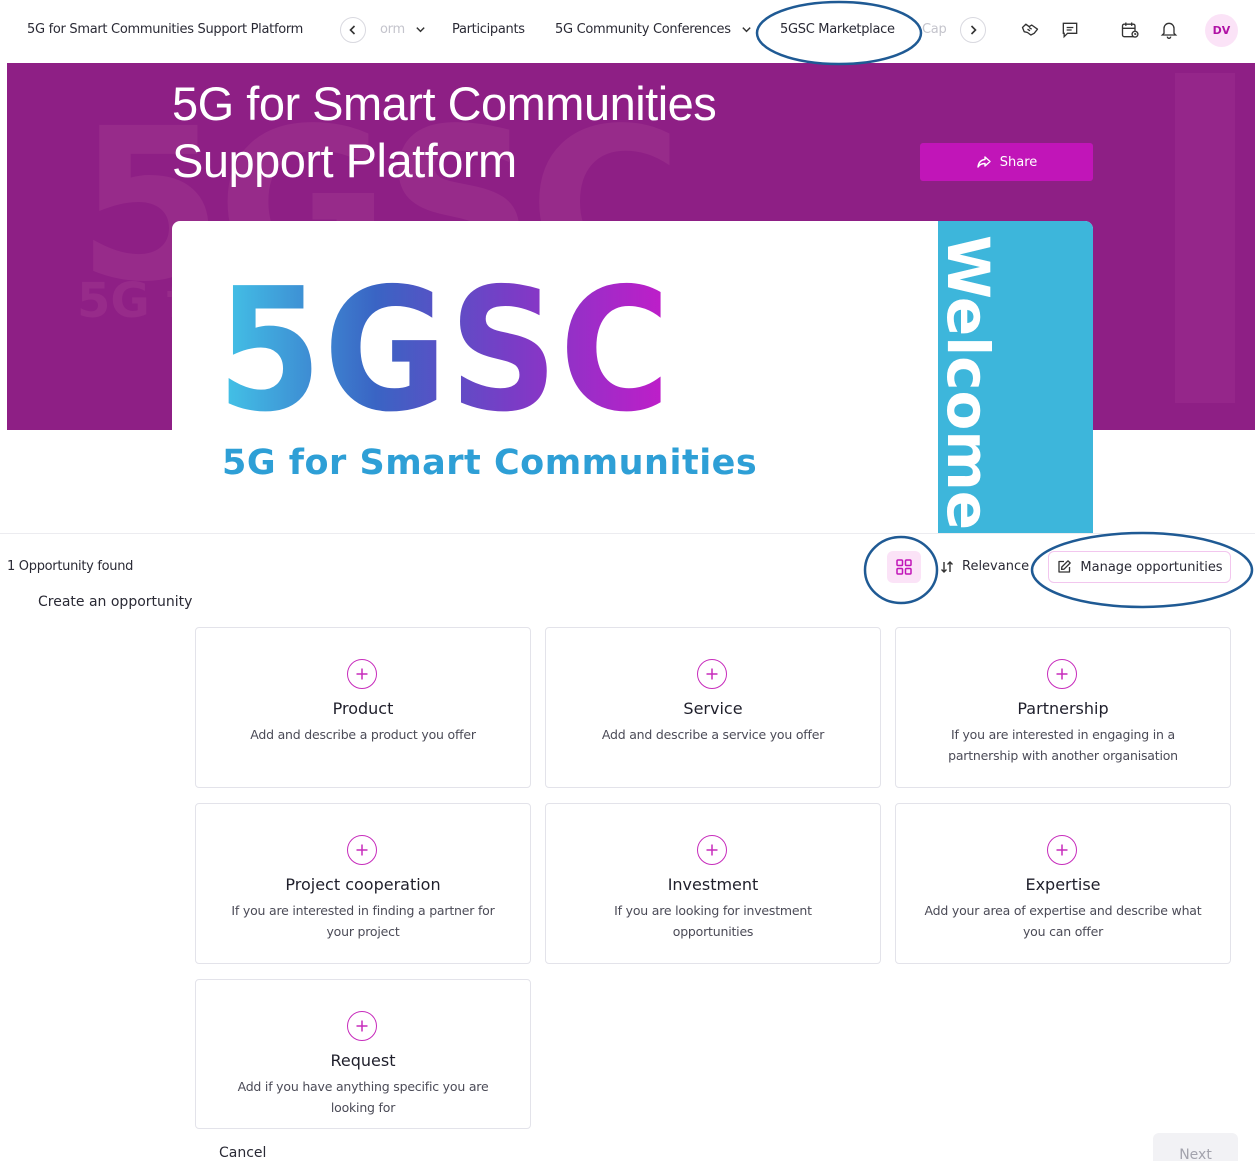 The width and height of the screenshot is (1255, 1161). I want to click on chevron-right-icon, so click(973, 30).